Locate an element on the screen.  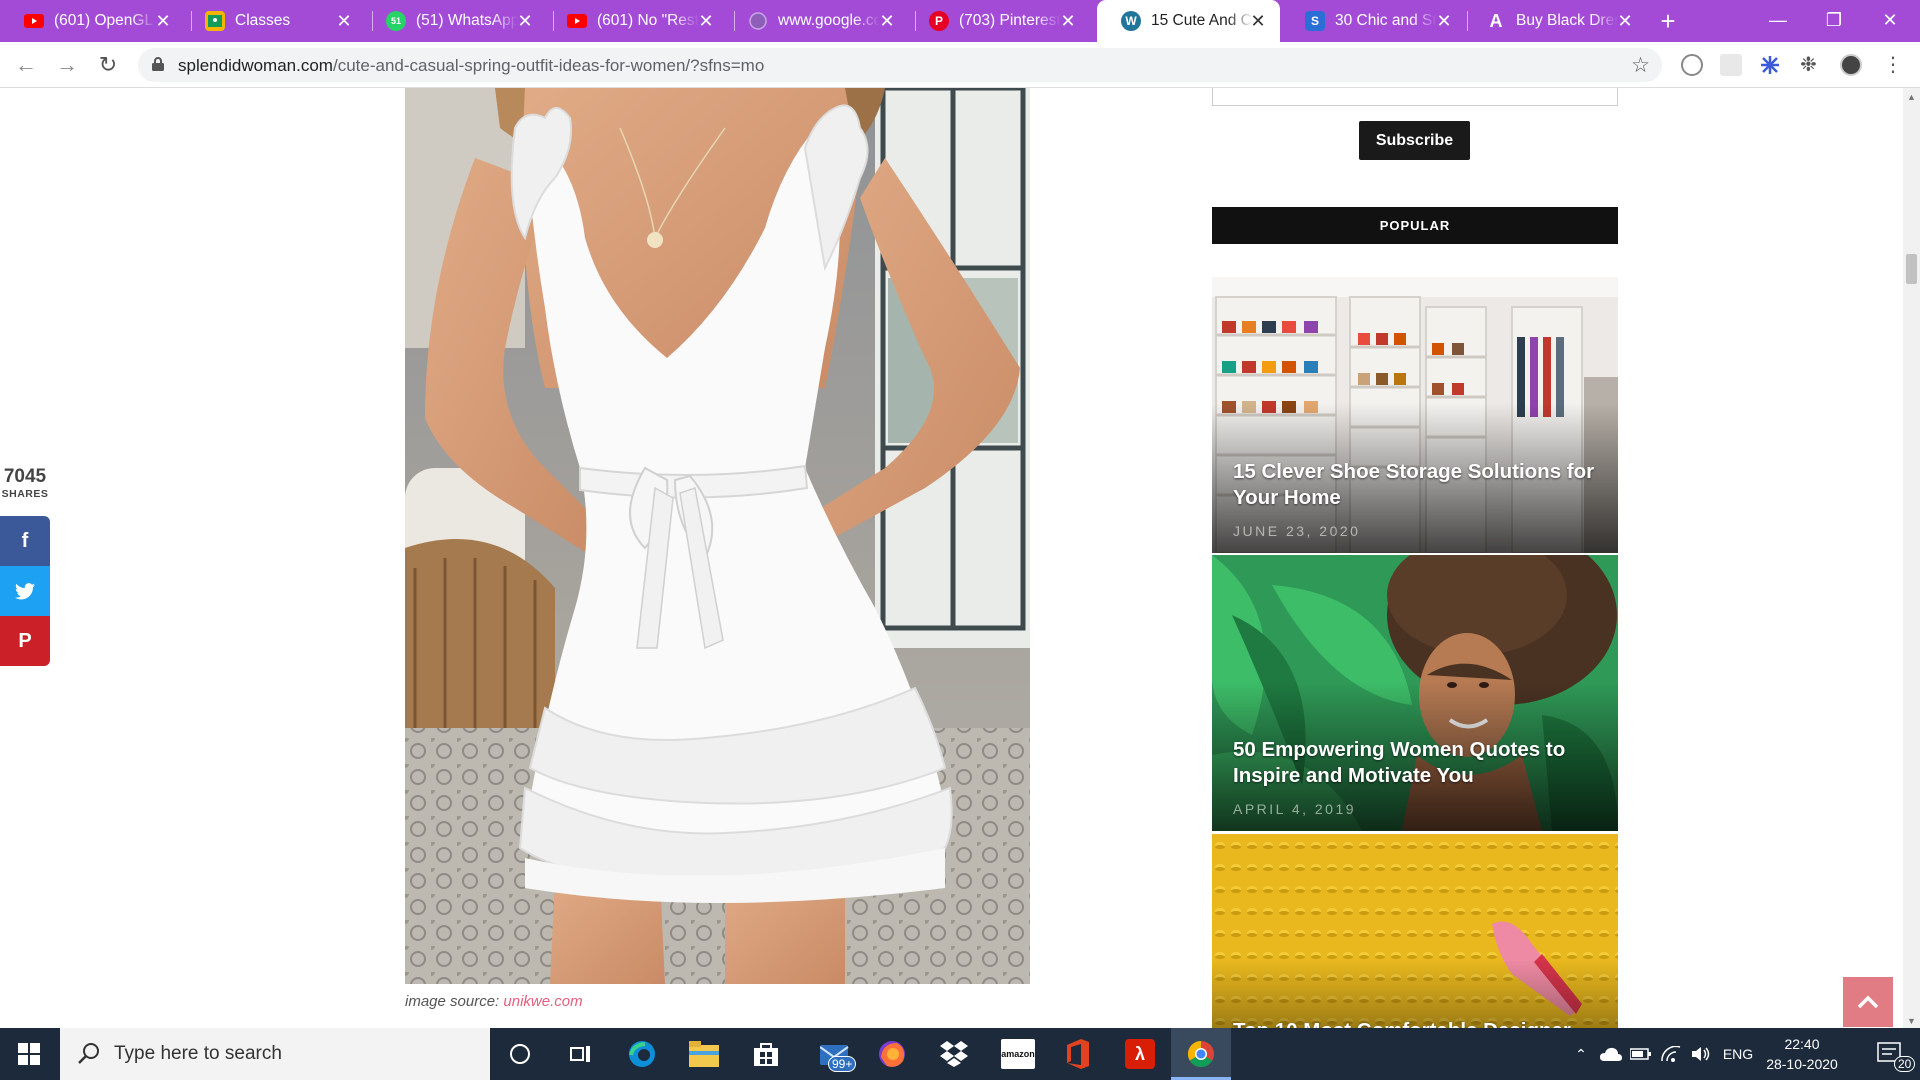
forward-arrow-icon: → is located at coordinates (67, 65).